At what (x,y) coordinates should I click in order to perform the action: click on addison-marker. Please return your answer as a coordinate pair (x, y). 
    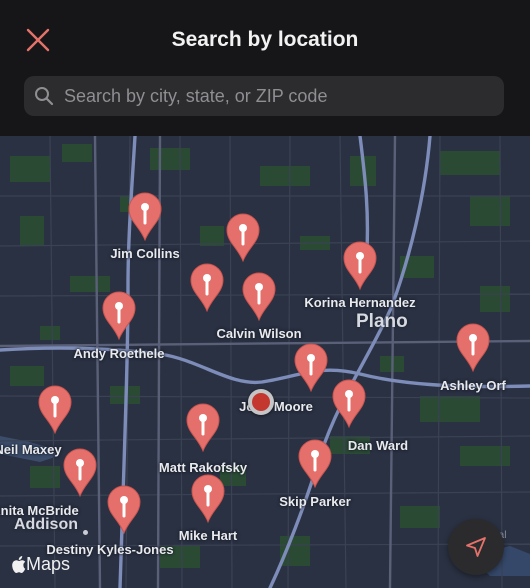
    Looking at the image, I should click on (85, 532).